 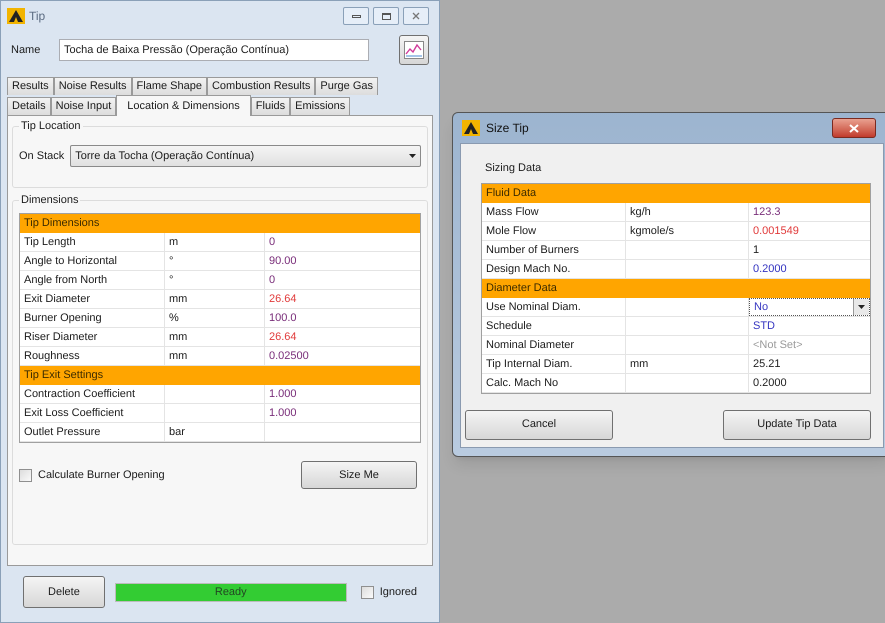 What do you see at coordinates (92, 432) in the screenshot?
I see `property-label: Outlet Pressure` at bounding box center [92, 432].